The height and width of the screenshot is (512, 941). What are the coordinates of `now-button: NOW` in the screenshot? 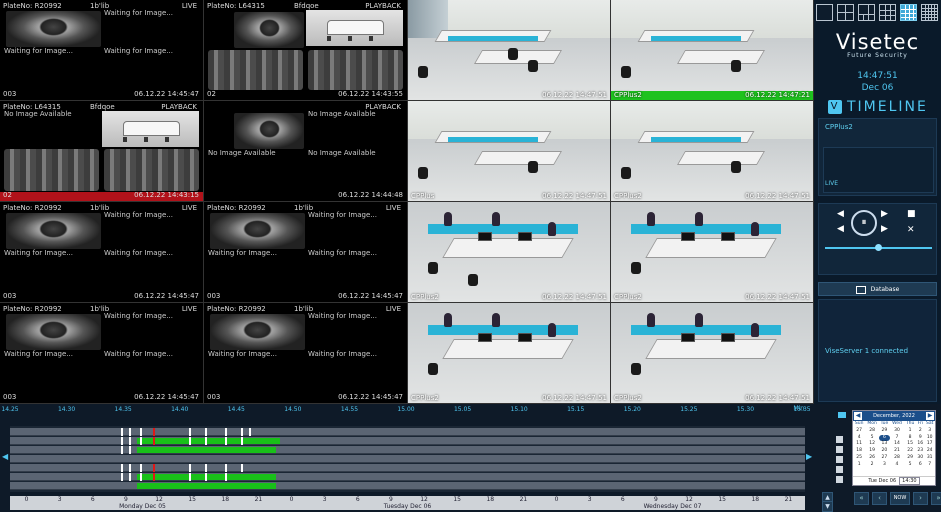 It's located at (900, 498).